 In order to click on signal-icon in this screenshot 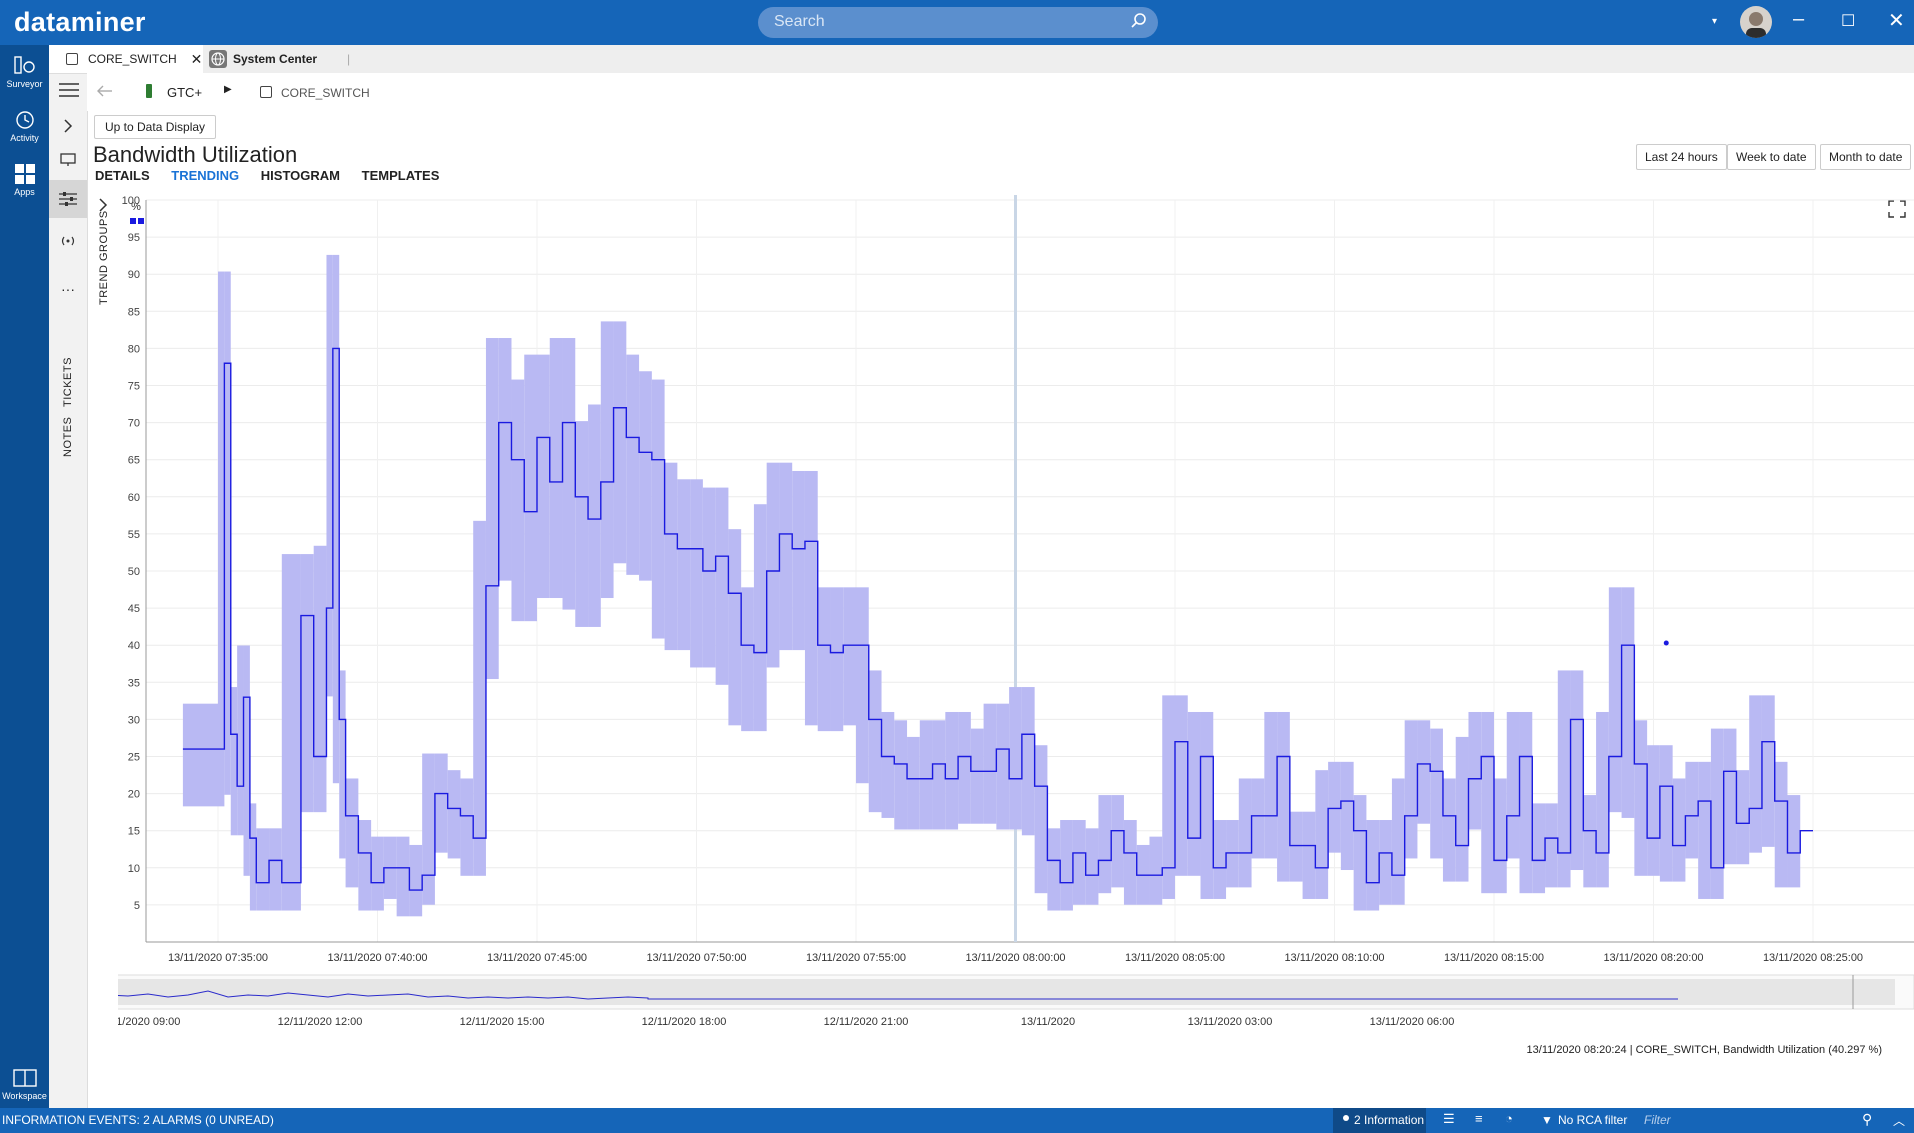, I will do `click(68, 241)`.